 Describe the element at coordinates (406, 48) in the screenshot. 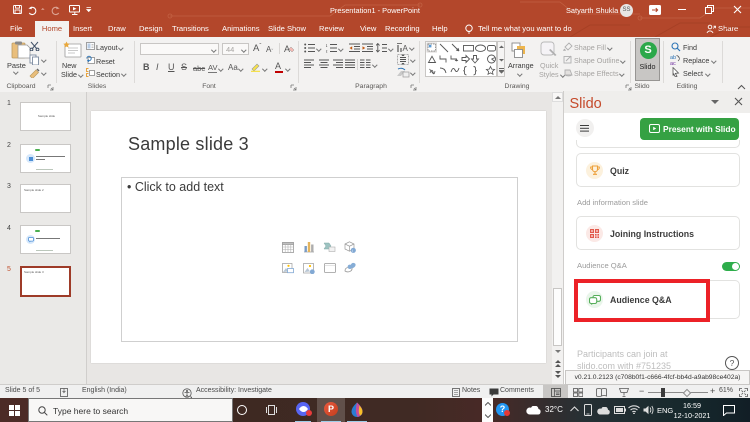

I see `svg-text: A` at that location.